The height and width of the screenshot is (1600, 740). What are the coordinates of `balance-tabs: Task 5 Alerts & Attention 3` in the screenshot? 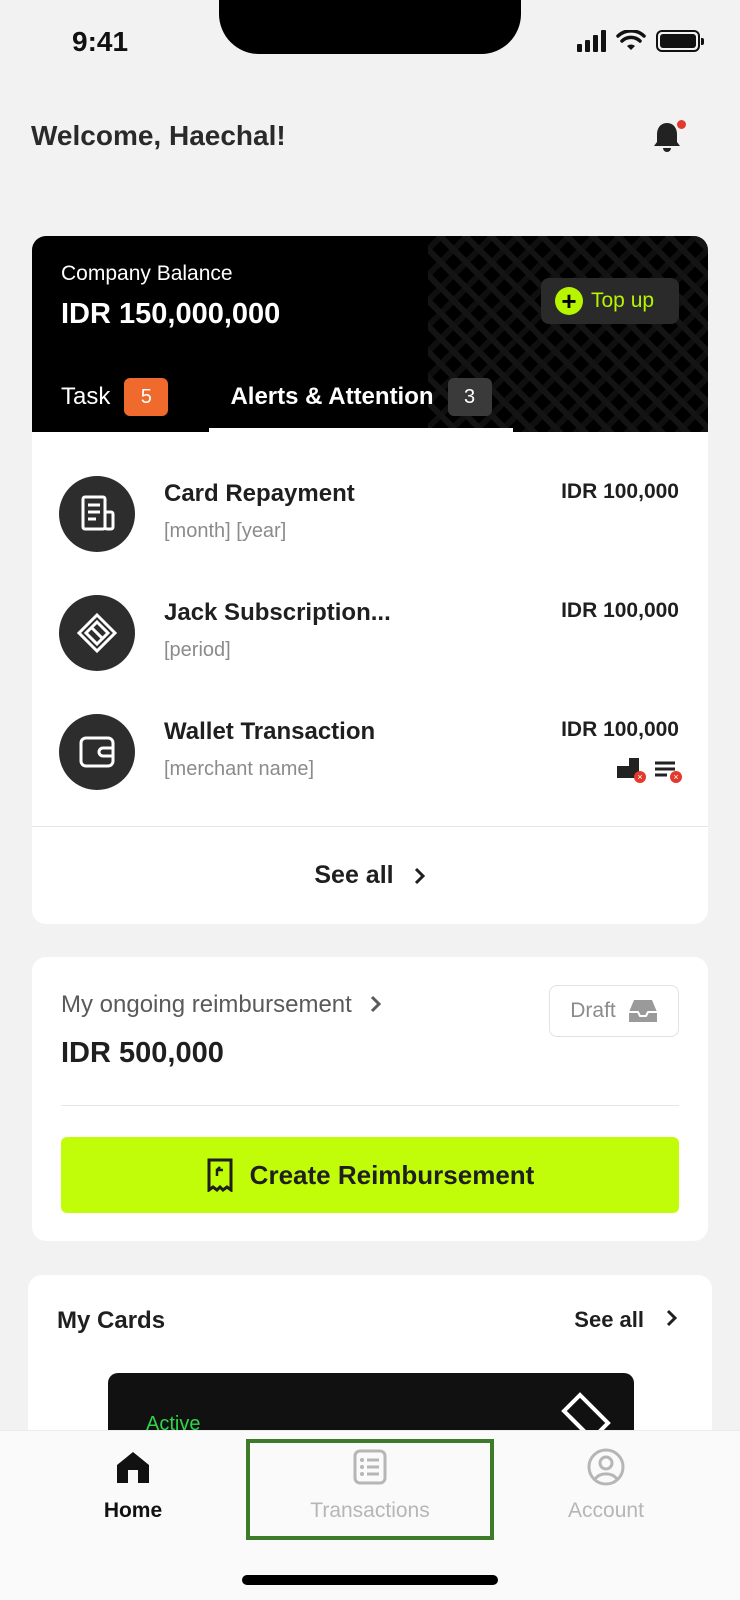 It's located at (370, 397).